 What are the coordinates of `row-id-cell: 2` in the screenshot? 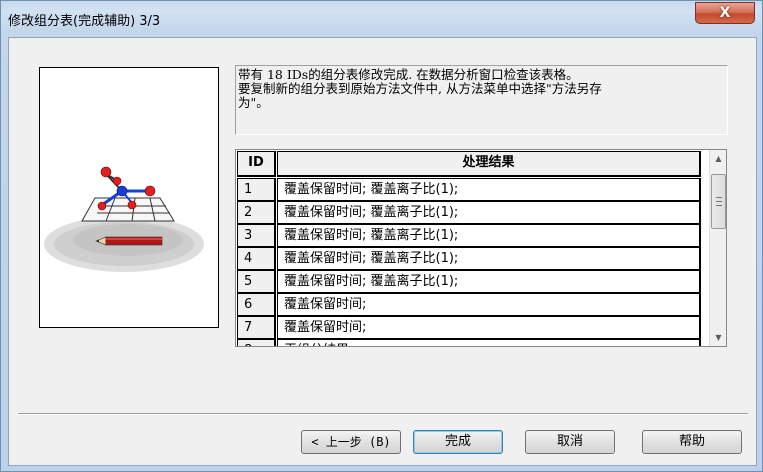 It's located at (256, 212).